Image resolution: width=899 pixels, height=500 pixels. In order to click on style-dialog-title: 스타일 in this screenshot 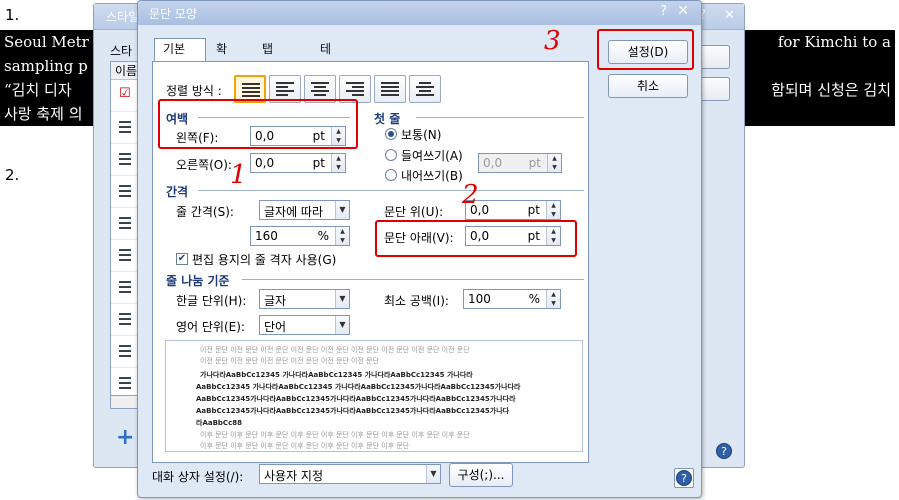, I will do `click(123, 17)`.